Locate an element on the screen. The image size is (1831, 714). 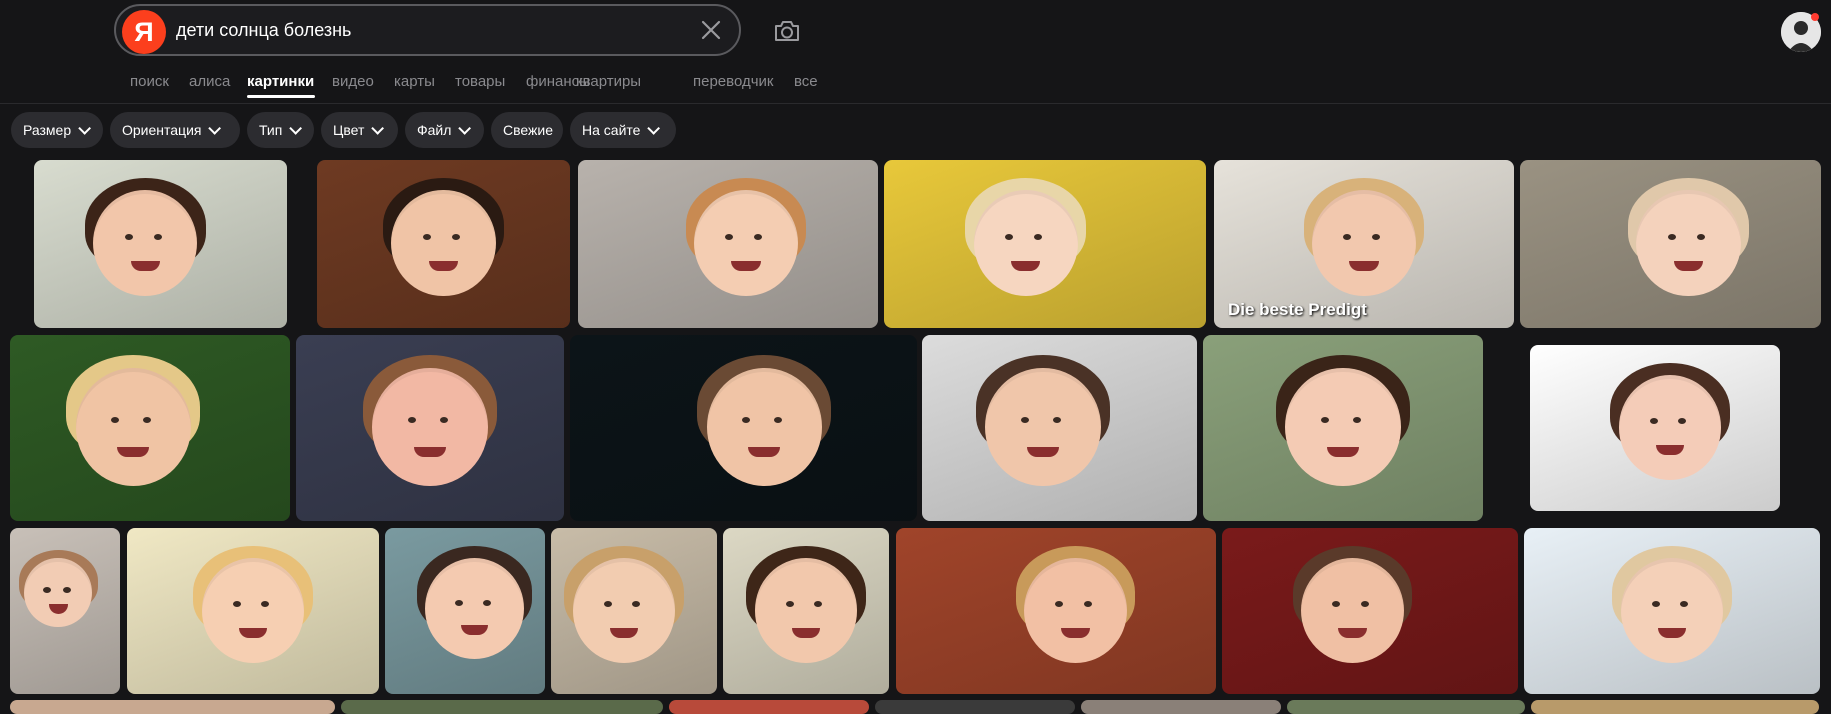
filter-on-site: На сайте is located at coordinates (623, 130).